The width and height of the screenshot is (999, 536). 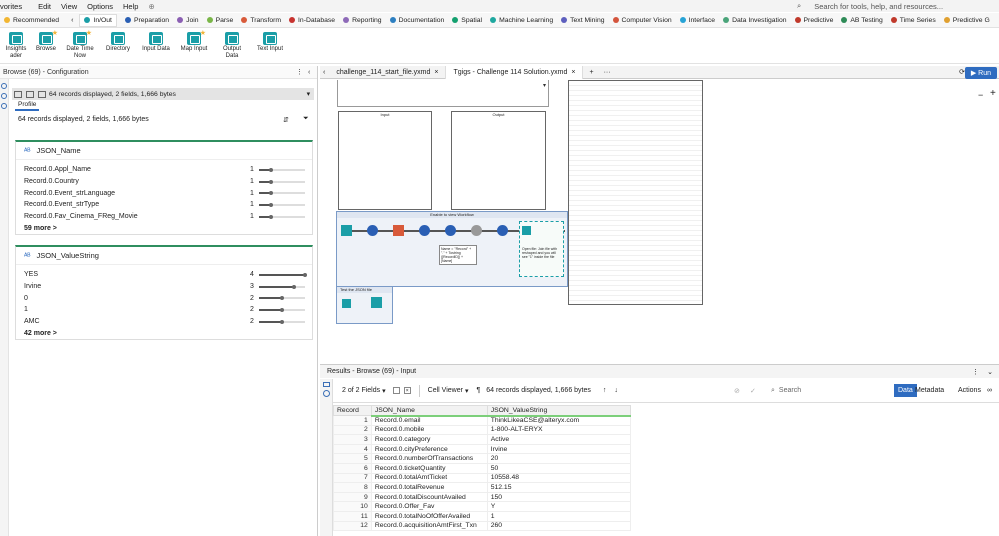 What do you see at coordinates (429, 506) in the screenshot?
I see `table-cell: Record.0.Offer_Fav` at bounding box center [429, 506].